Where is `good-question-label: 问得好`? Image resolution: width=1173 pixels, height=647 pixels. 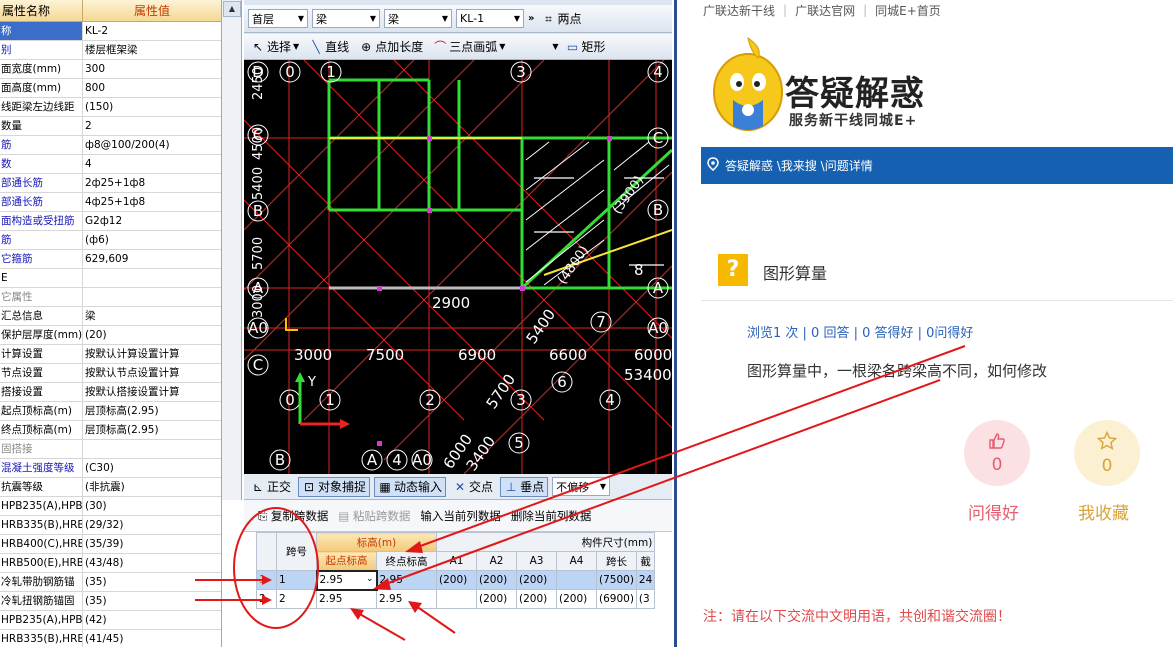 good-question-label: 问得好 is located at coordinates (993, 511).